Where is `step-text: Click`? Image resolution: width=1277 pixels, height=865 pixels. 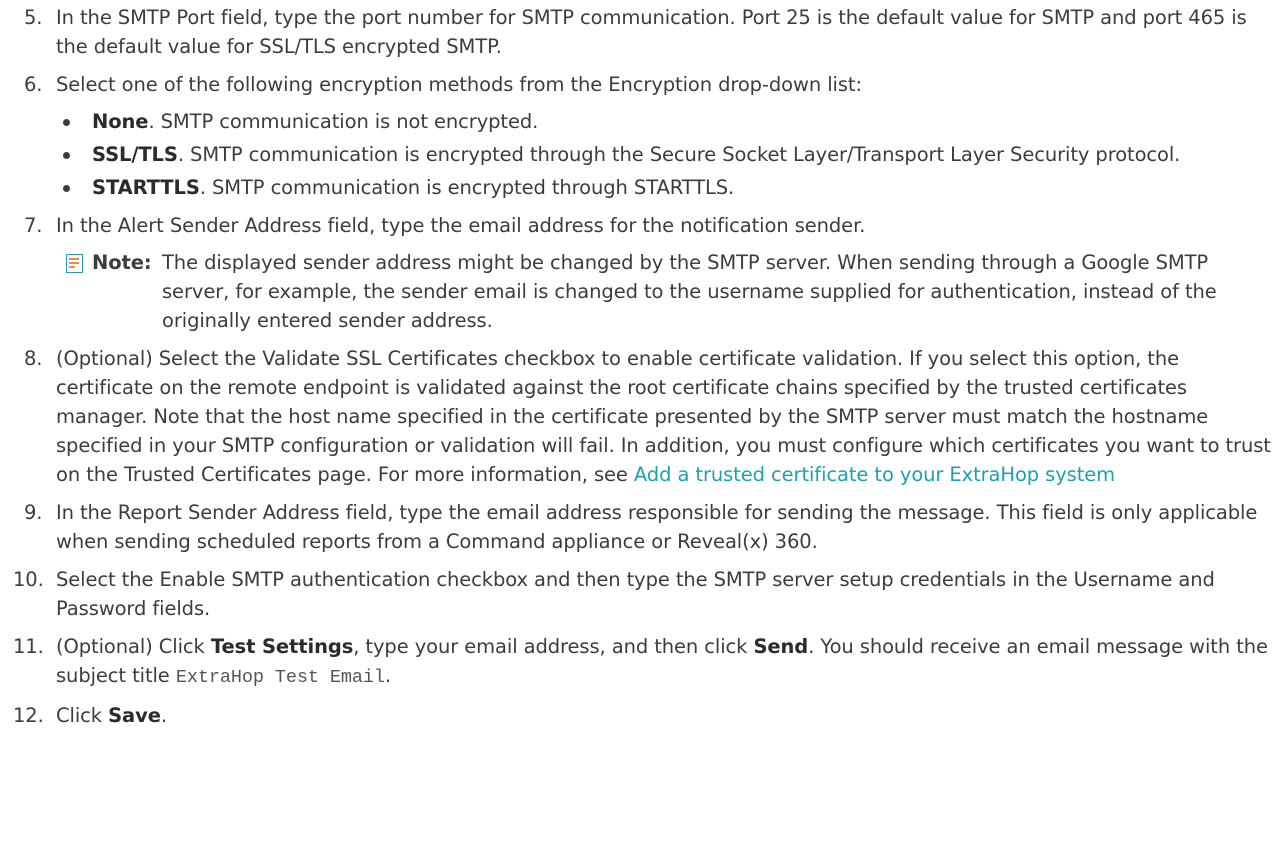 step-text: Click is located at coordinates (82, 715).